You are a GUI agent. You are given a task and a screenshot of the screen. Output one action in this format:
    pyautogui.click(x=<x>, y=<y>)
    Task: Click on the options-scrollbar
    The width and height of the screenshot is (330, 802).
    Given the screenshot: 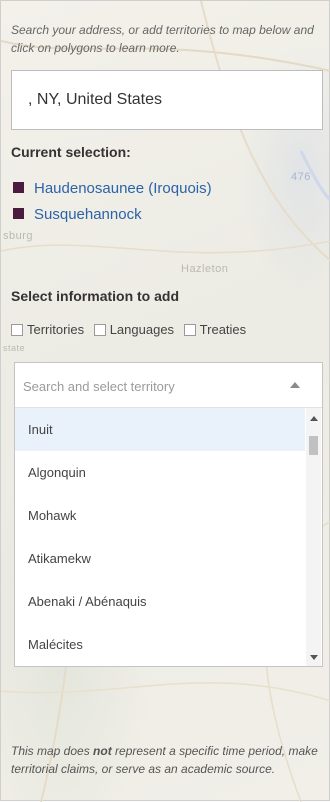 What is the action you would take?
    pyautogui.click(x=313, y=537)
    